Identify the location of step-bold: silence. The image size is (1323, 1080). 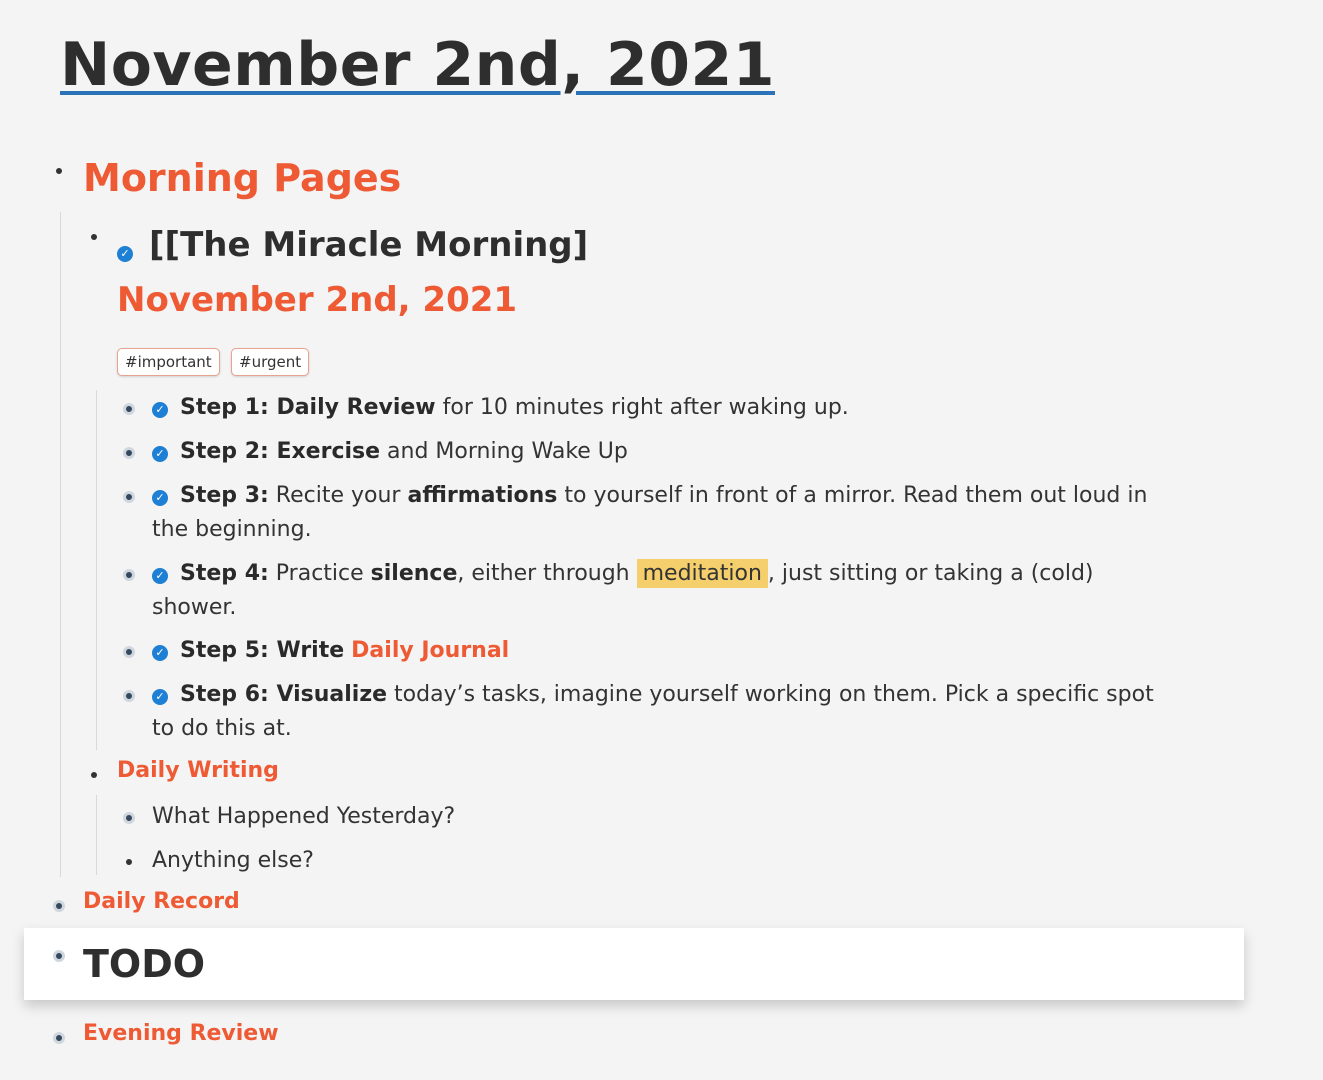
(414, 573).